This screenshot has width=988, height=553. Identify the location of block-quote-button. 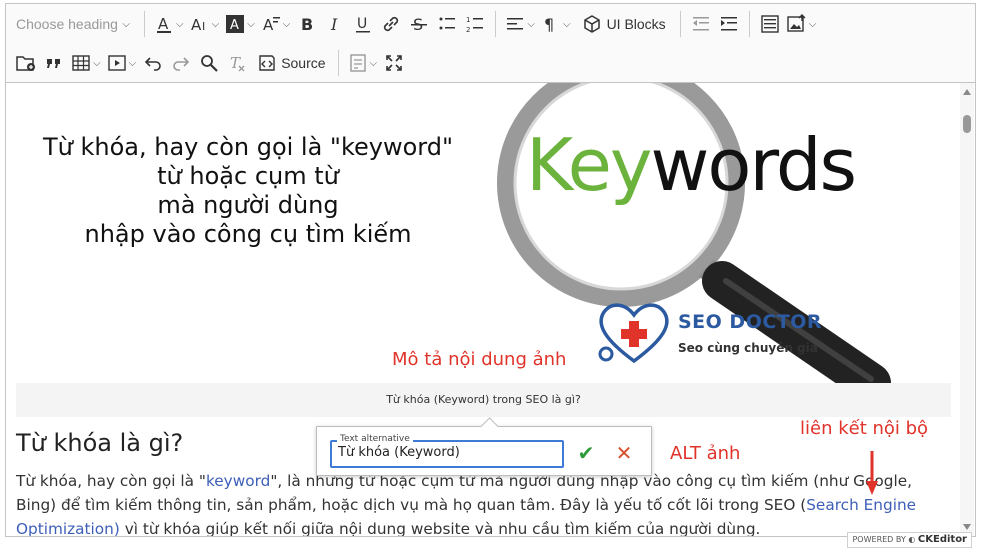
(54, 63).